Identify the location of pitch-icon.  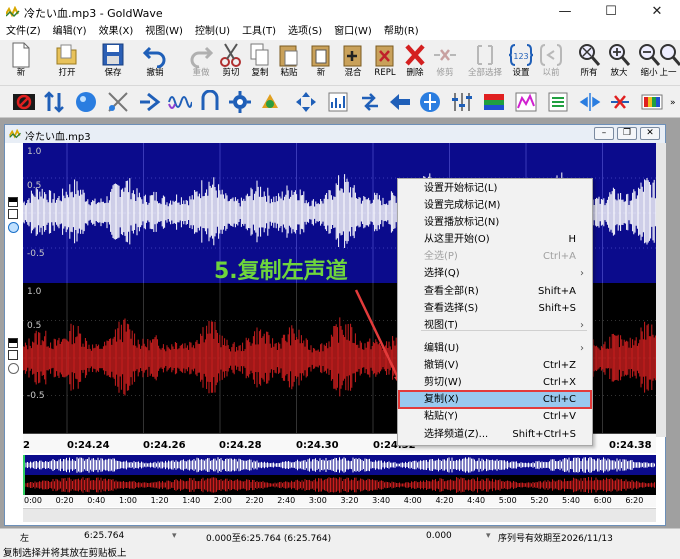
(338, 102).